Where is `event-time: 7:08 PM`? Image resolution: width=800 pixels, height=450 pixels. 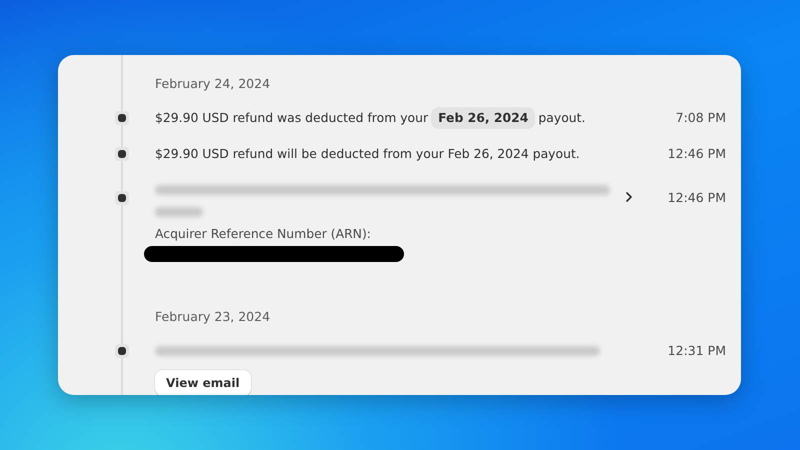
event-time: 7:08 PM is located at coordinates (700, 118).